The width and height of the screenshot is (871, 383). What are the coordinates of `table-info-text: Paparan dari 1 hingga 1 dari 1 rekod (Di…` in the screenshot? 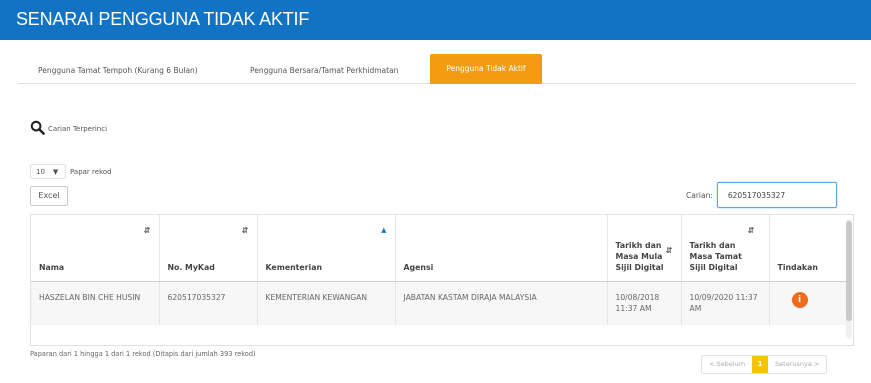 It's located at (143, 354).